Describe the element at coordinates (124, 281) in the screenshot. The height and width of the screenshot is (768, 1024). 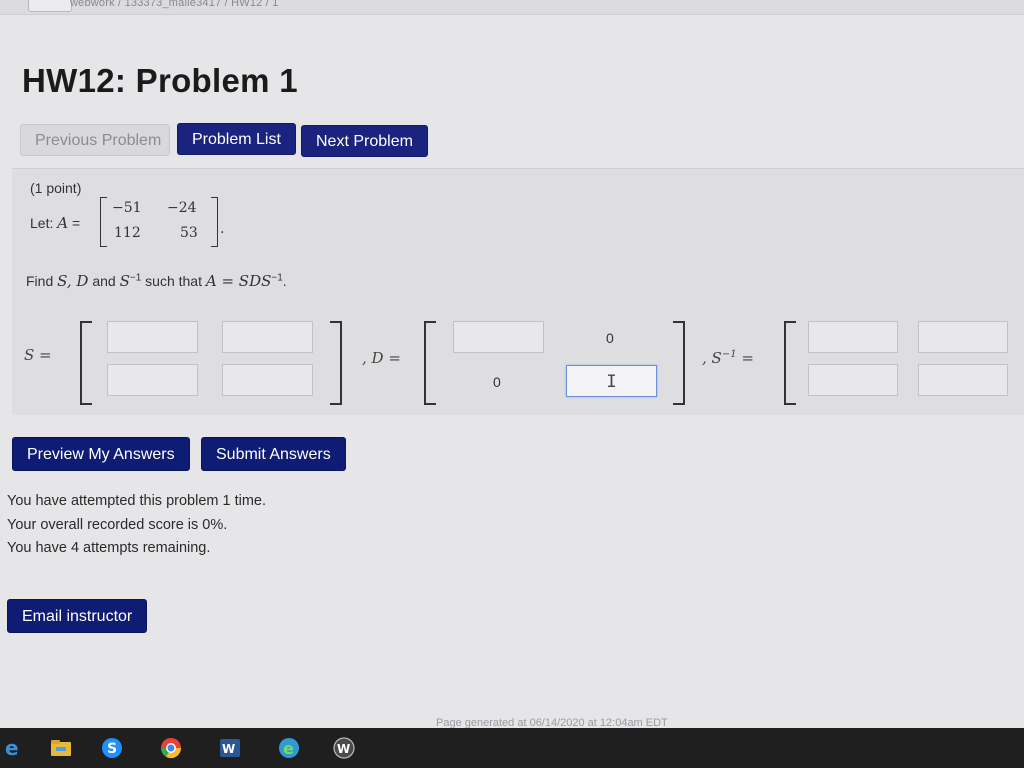
I see `find-s: S` at that location.